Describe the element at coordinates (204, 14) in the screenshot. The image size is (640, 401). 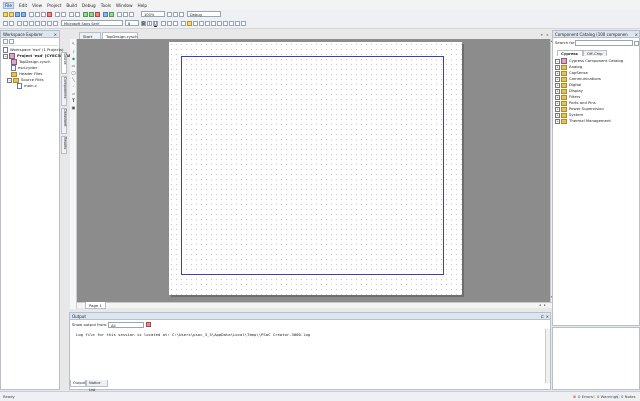
I see `config-combo: Debug` at that location.